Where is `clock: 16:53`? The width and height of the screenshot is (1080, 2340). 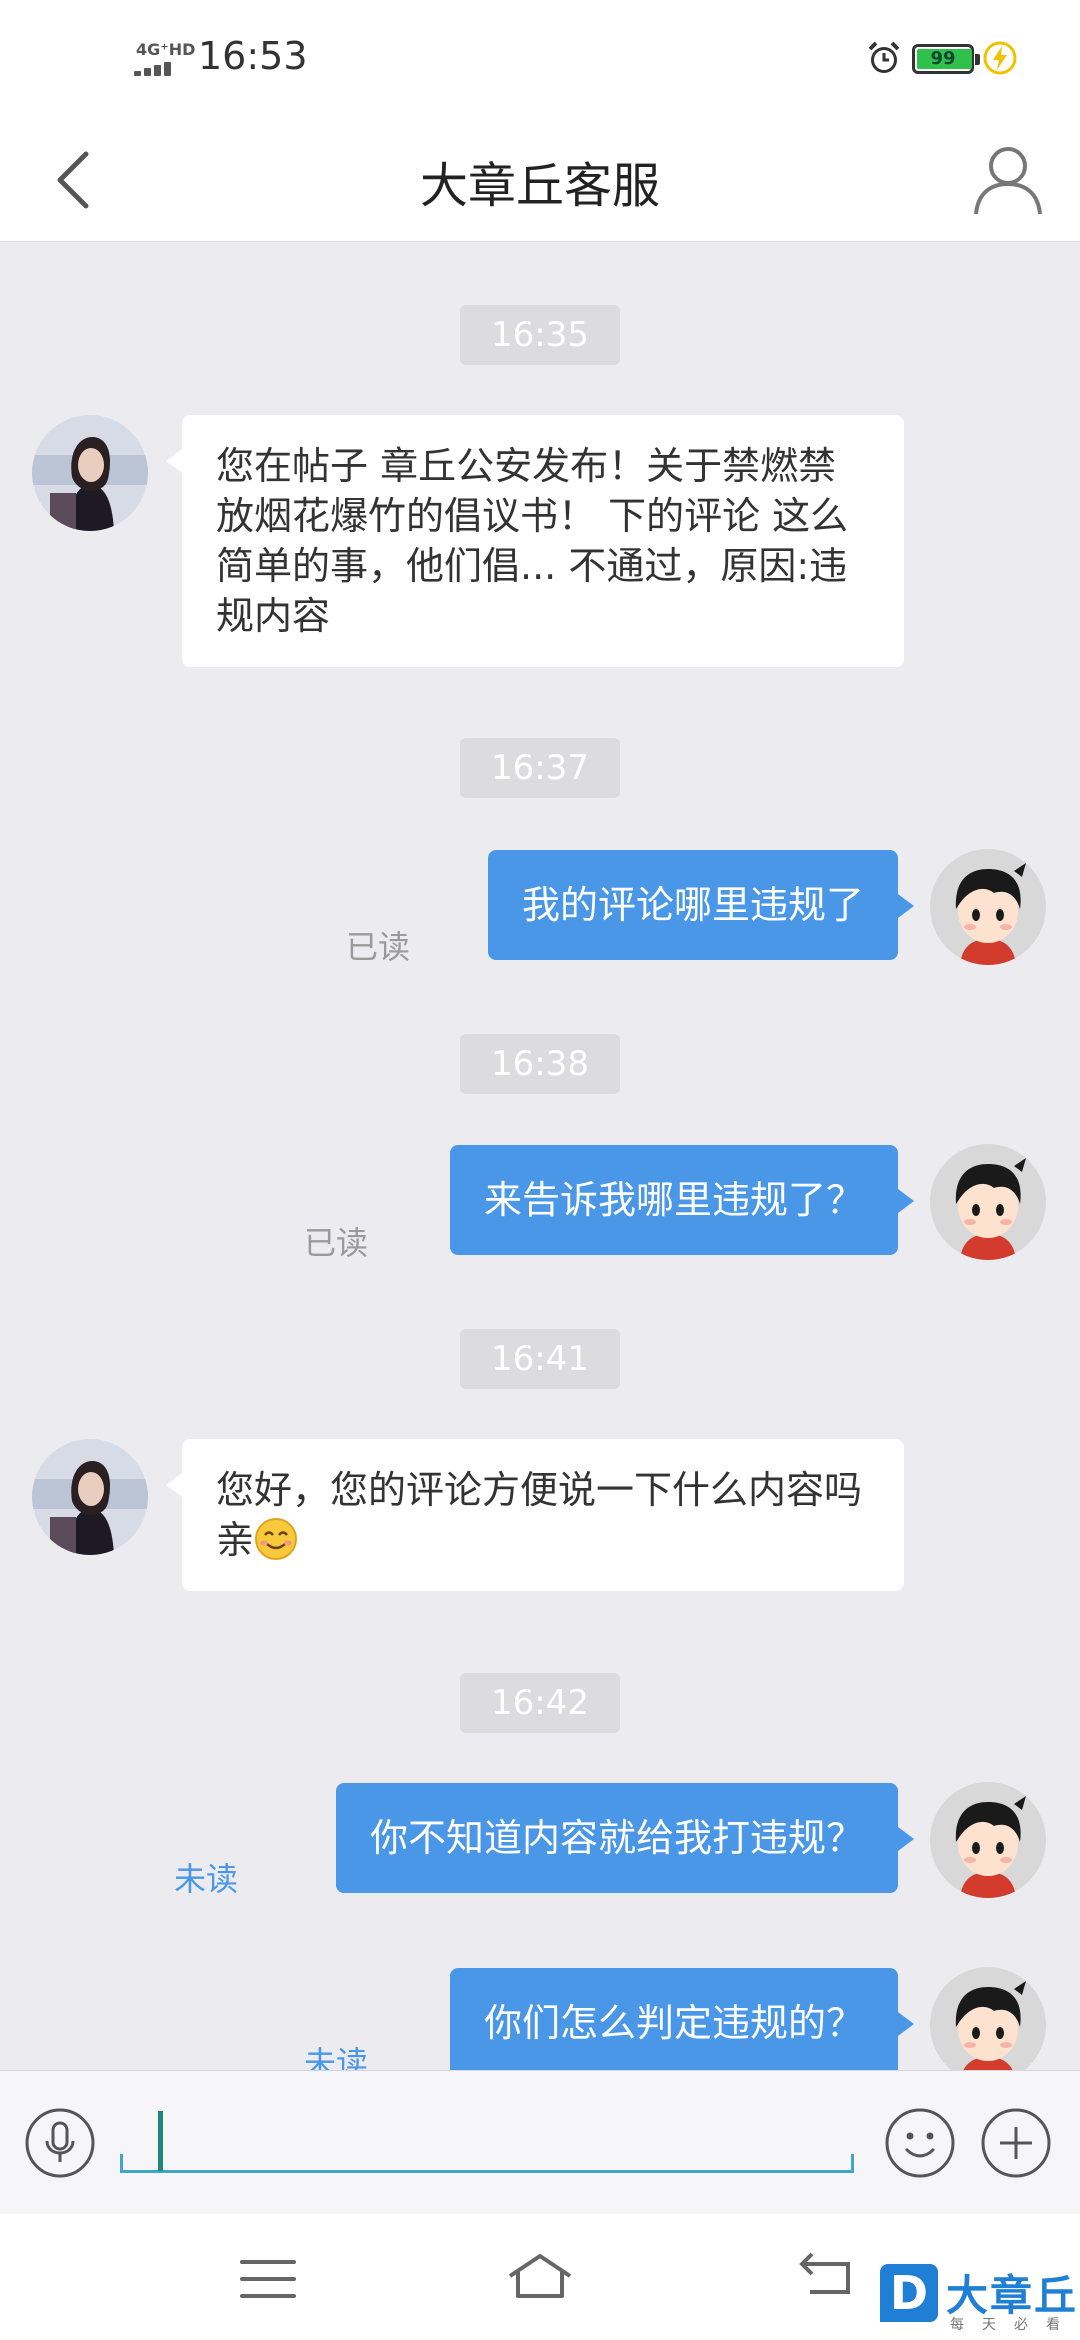 clock: 16:53 is located at coordinates (253, 56).